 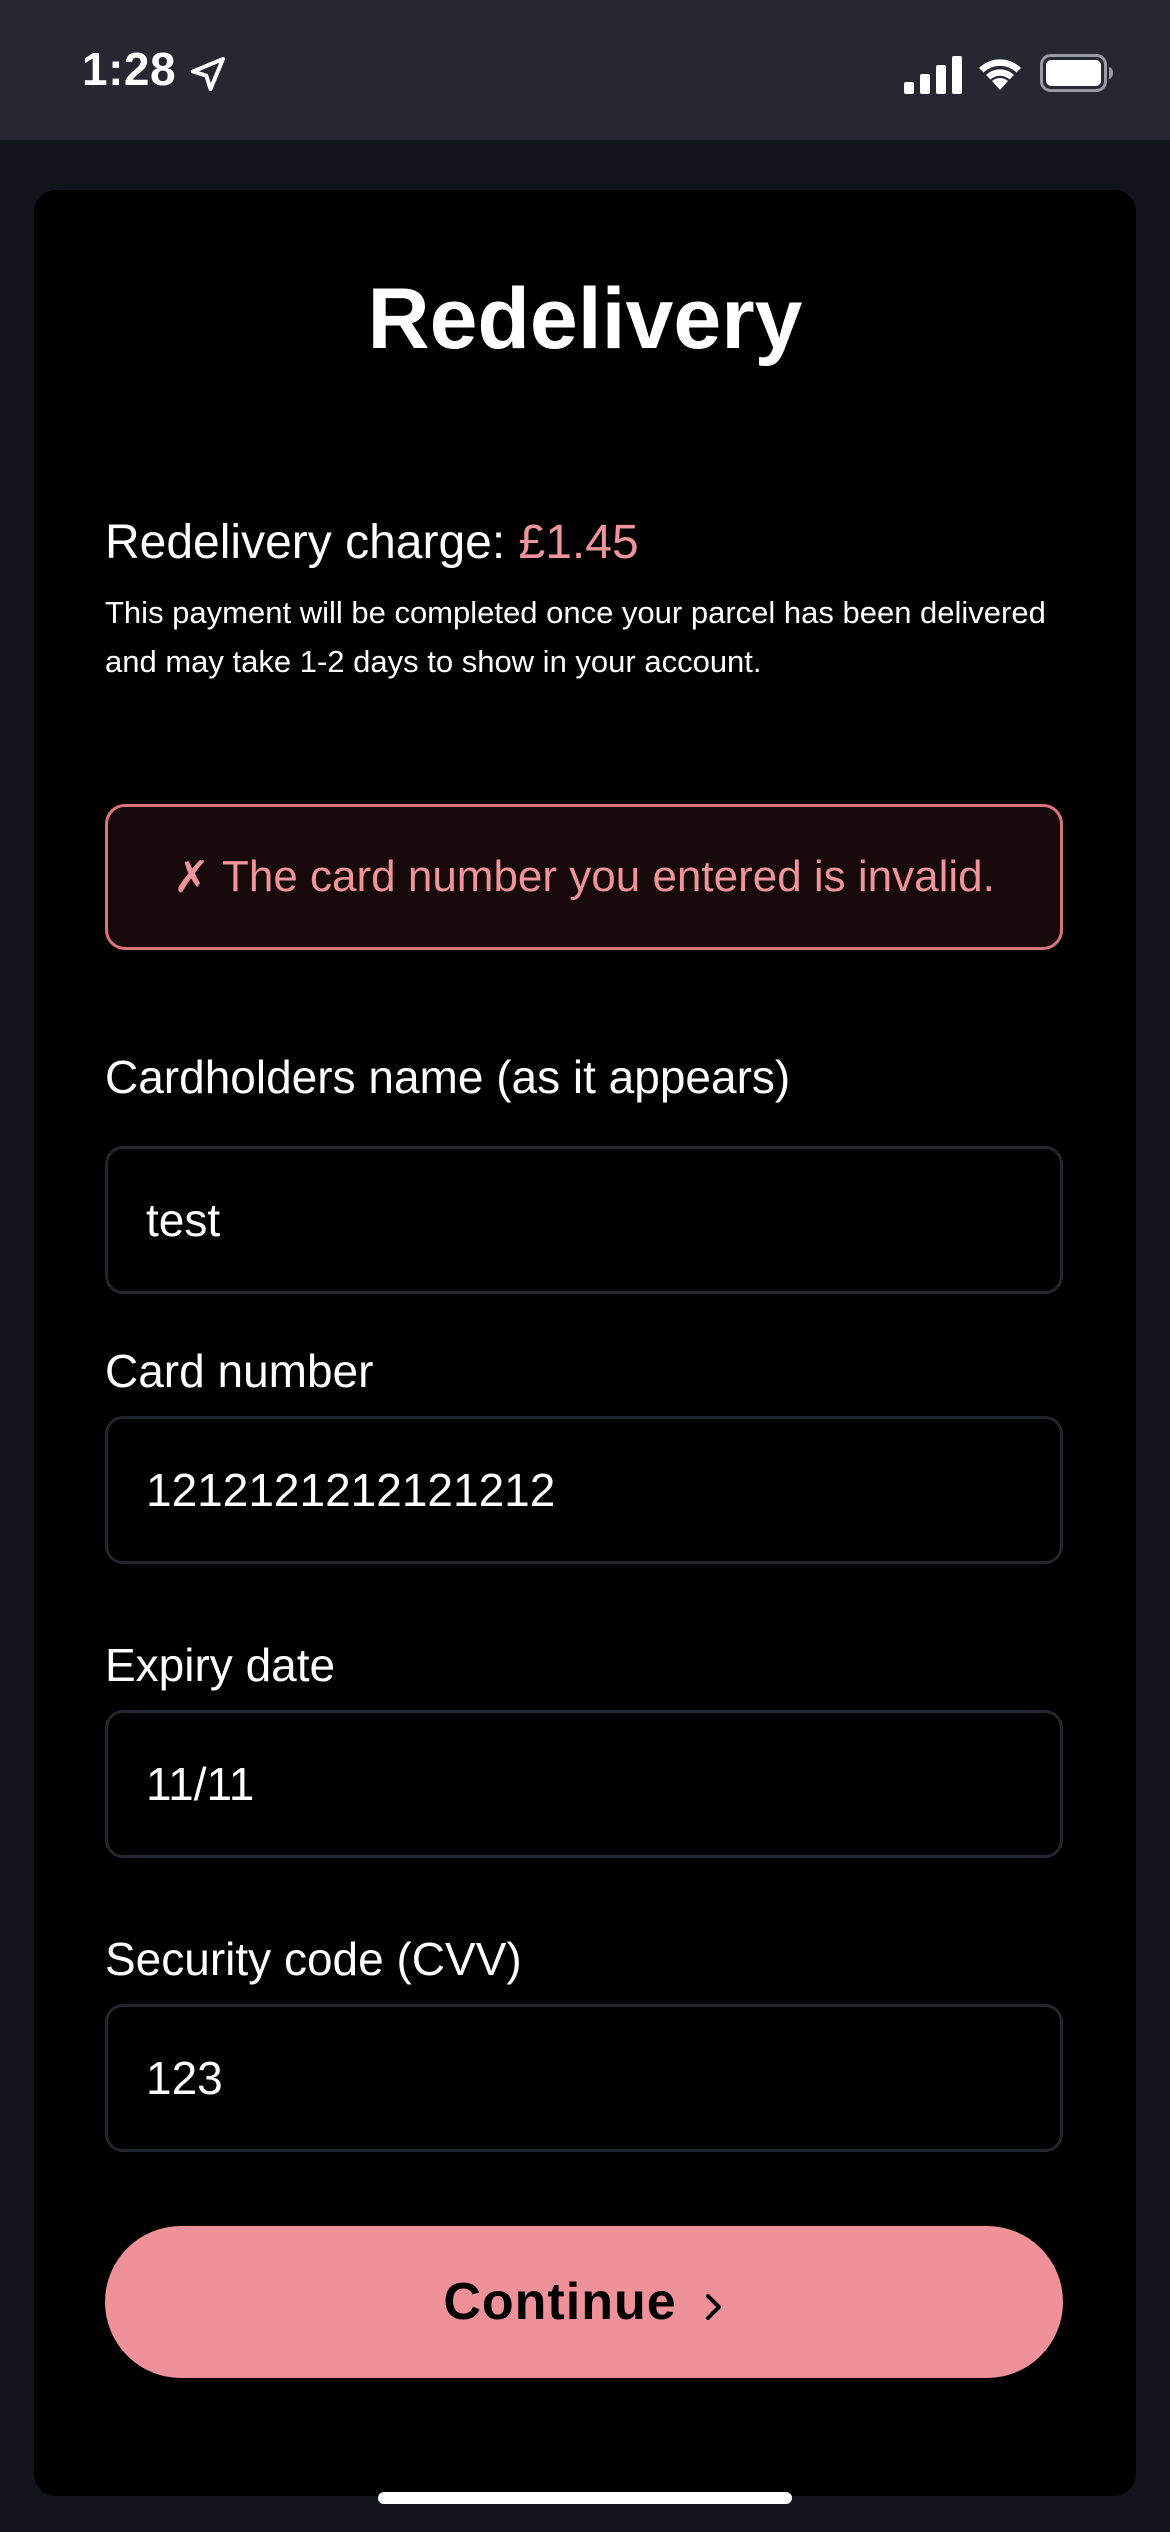 What do you see at coordinates (933, 75) in the screenshot?
I see `cellular-signal-icon` at bounding box center [933, 75].